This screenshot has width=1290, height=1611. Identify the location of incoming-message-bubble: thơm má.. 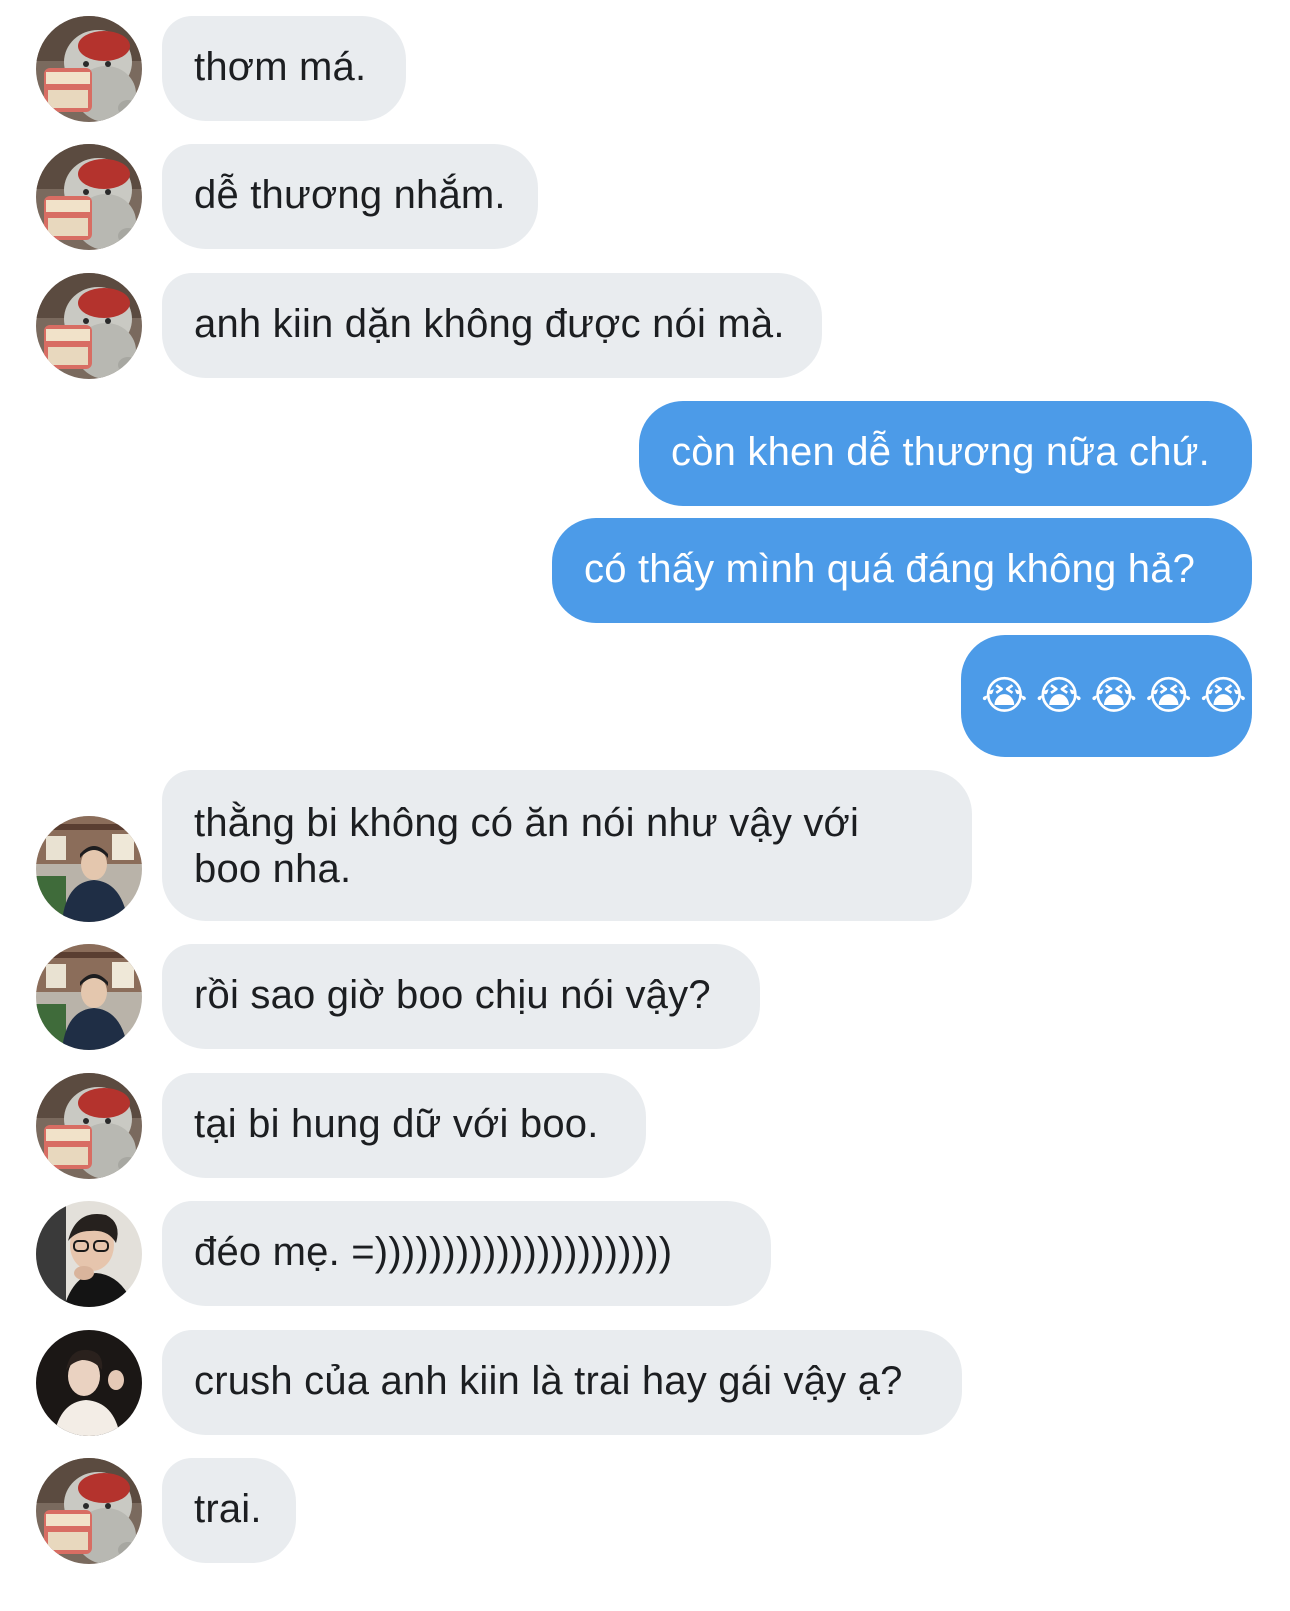
(284, 68).